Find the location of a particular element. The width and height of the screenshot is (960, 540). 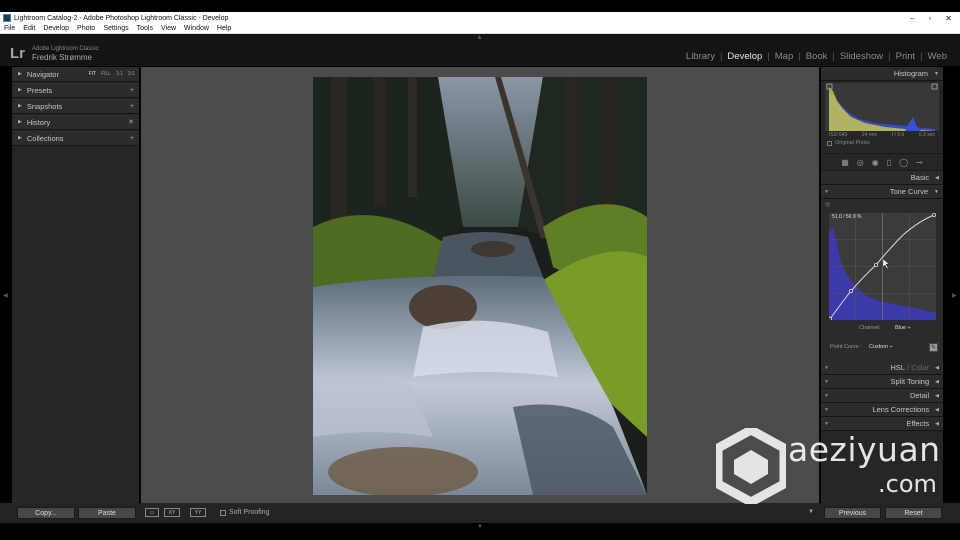

menu-help: Help is located at coordinates (224, 28).